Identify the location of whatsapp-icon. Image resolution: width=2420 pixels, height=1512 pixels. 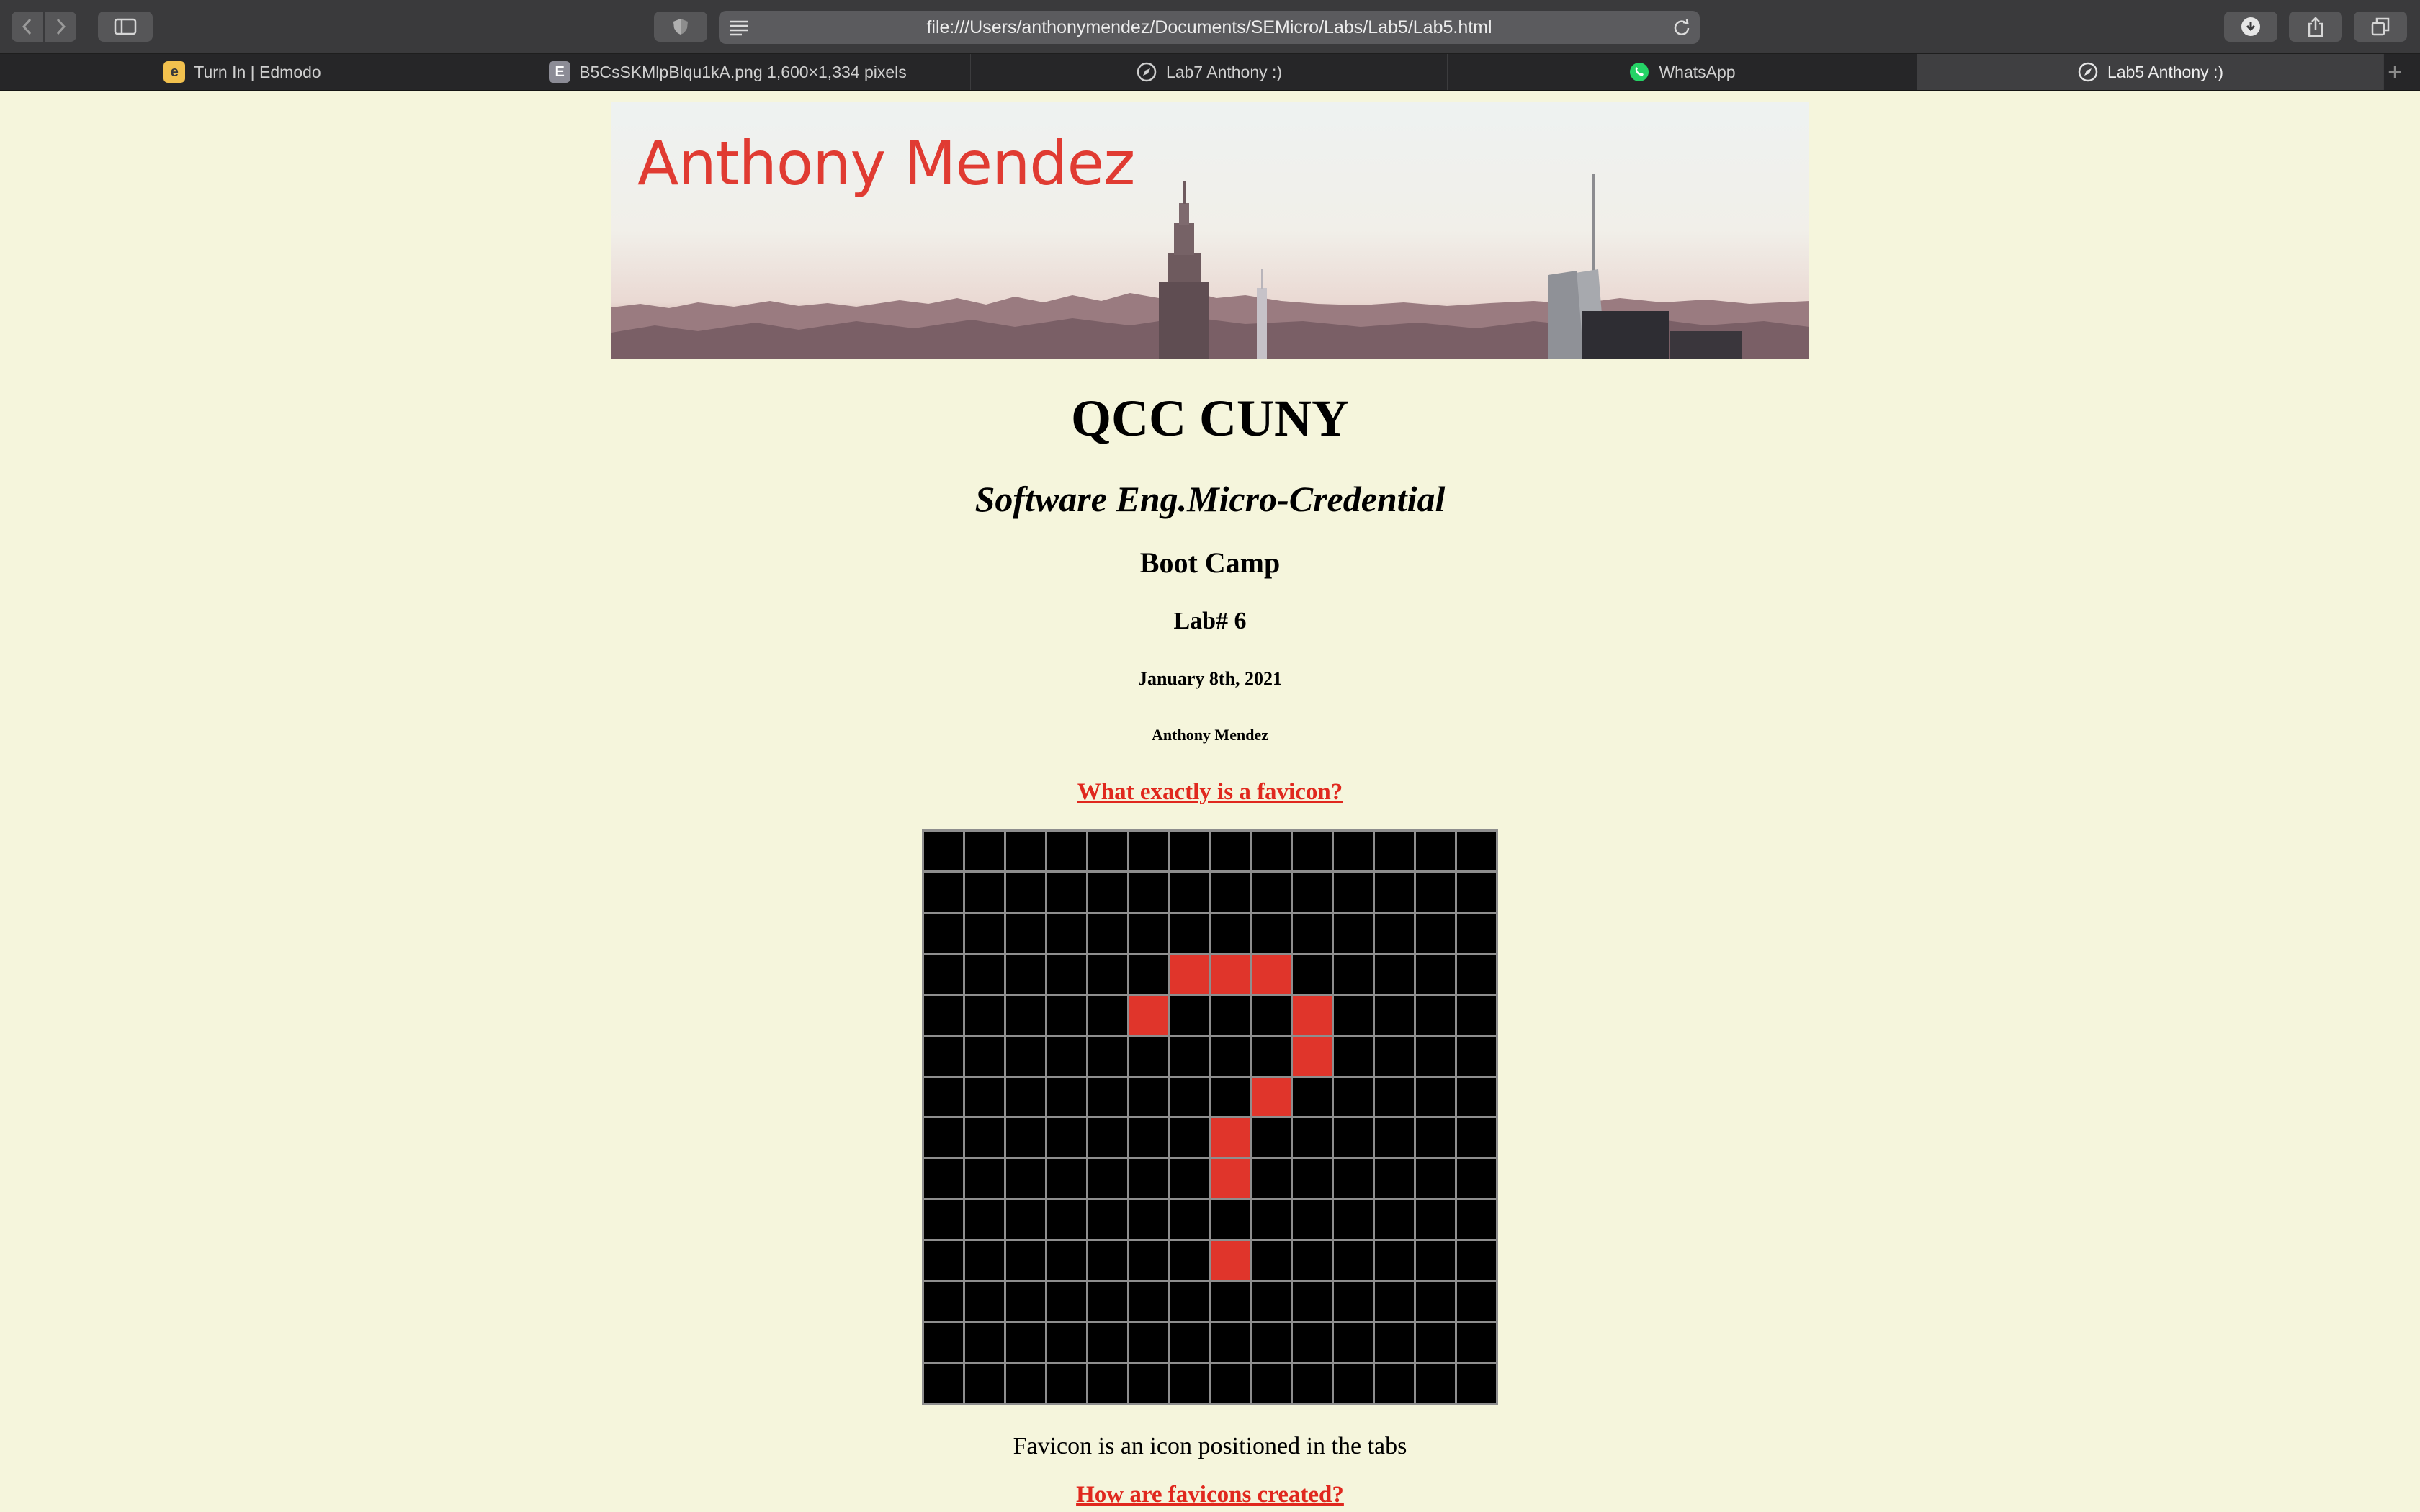
(1639, 72).